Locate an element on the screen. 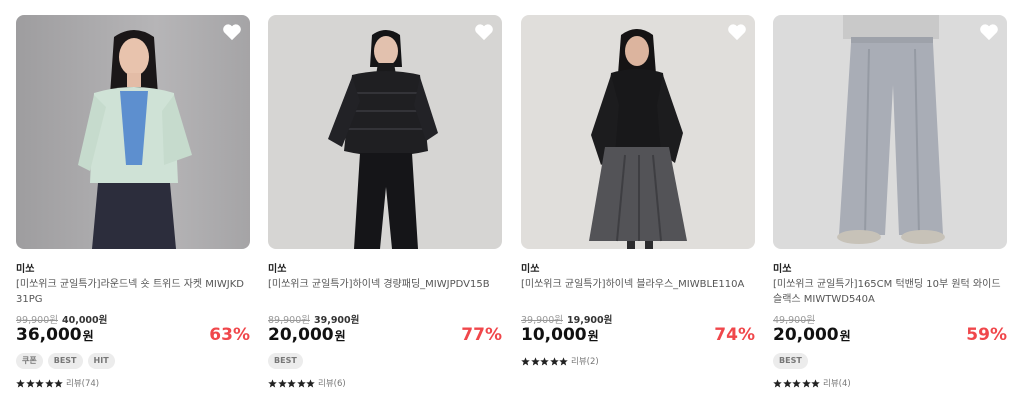  final-price: 10,000원 is located at coordinates (560, 335).